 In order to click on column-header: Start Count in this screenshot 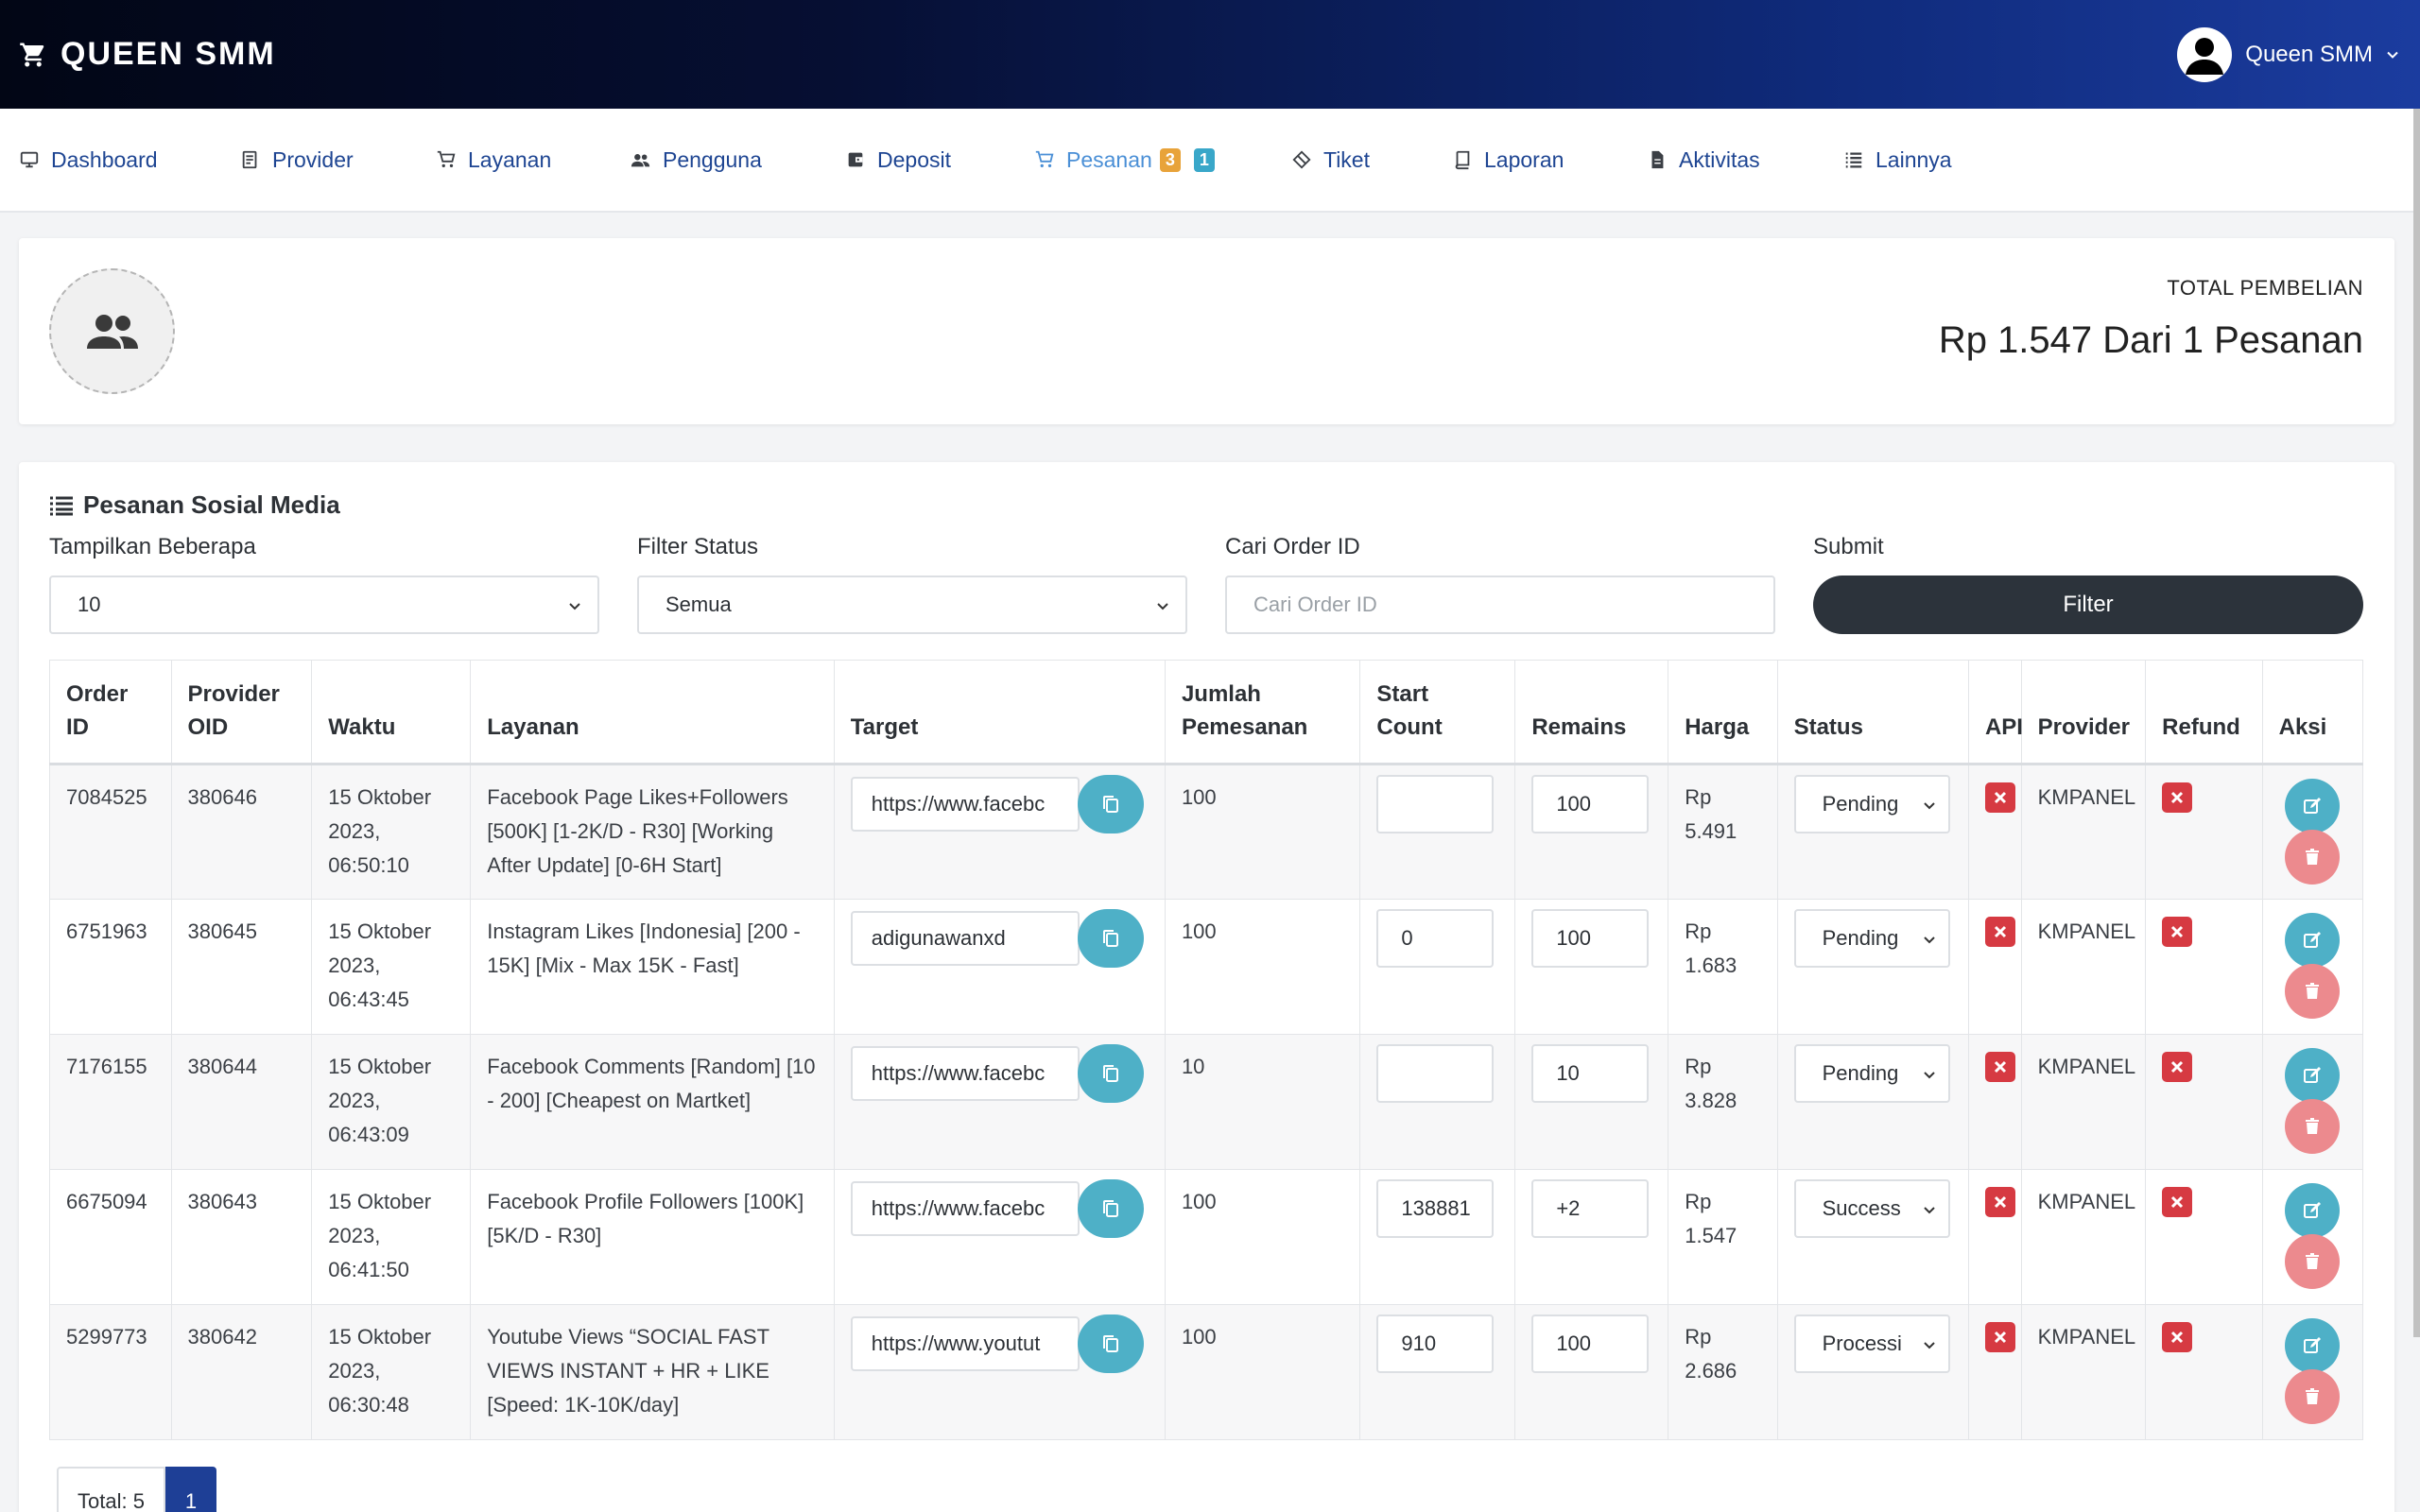, I will do `click(1438, 712)`.